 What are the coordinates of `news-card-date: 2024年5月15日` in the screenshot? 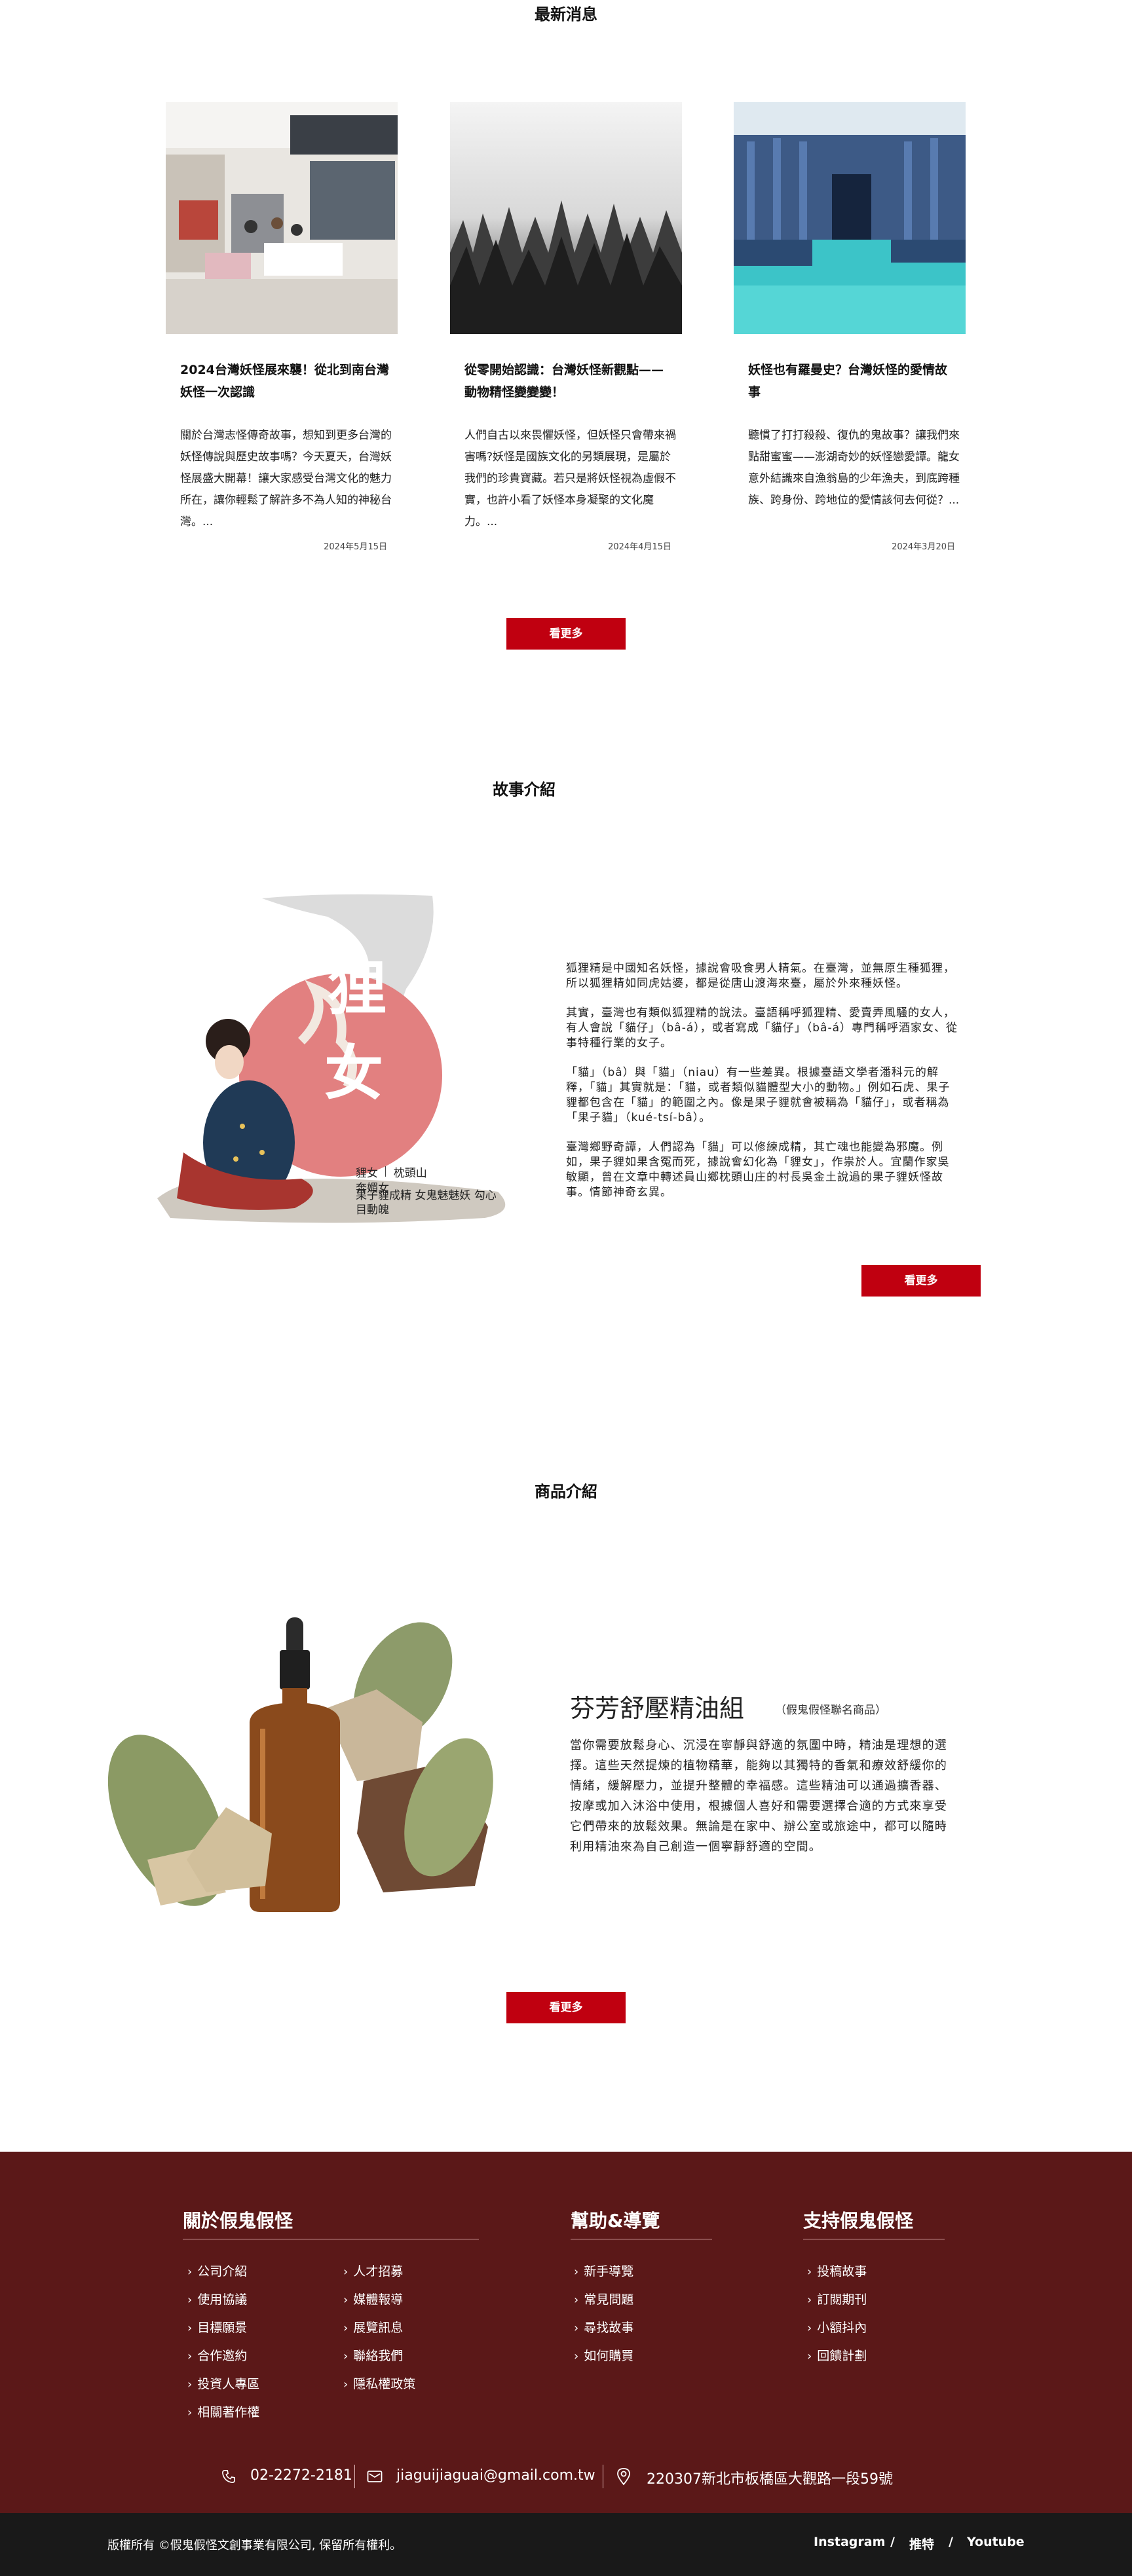 It's located at (355, 547).